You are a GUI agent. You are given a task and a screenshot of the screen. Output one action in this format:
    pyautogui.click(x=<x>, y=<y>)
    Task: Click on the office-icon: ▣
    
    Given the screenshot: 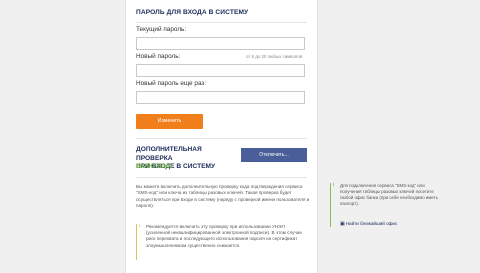 What is the action you would take?
    pyautogui.click(x=342, y=224)
    